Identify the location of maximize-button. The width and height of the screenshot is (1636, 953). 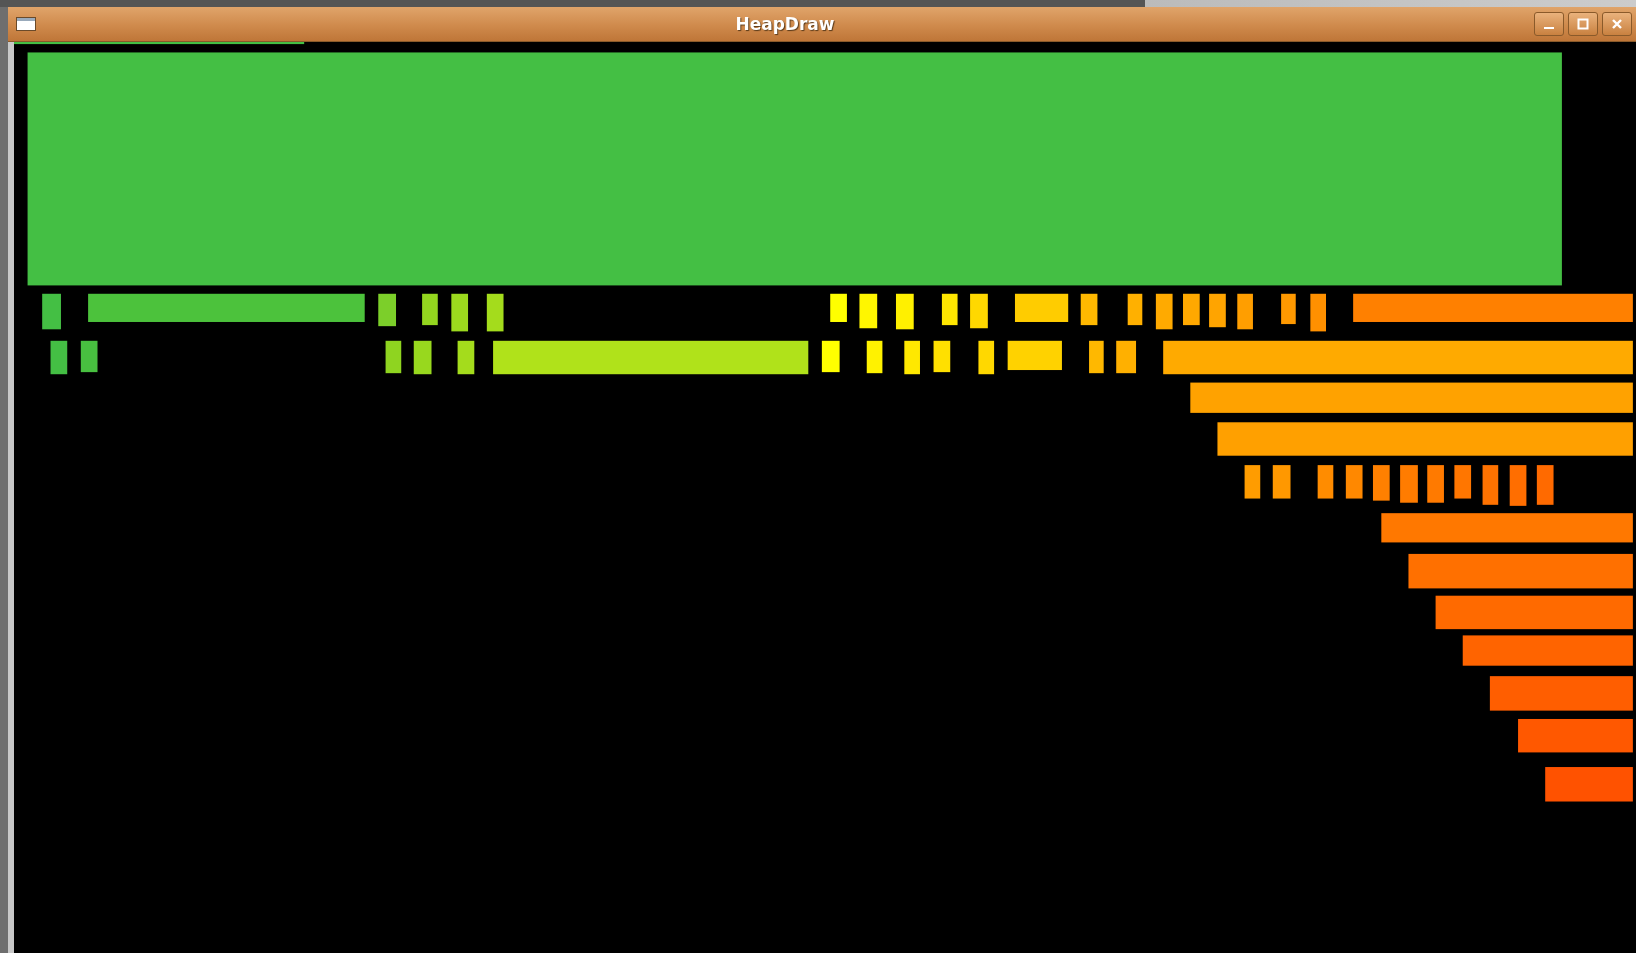
(1583, 24).